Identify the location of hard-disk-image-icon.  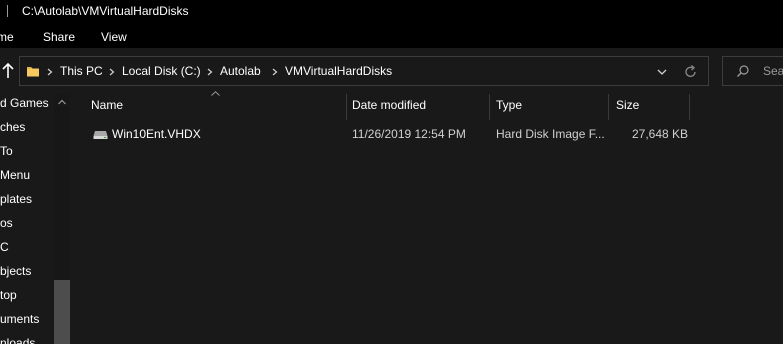
(100, 135).